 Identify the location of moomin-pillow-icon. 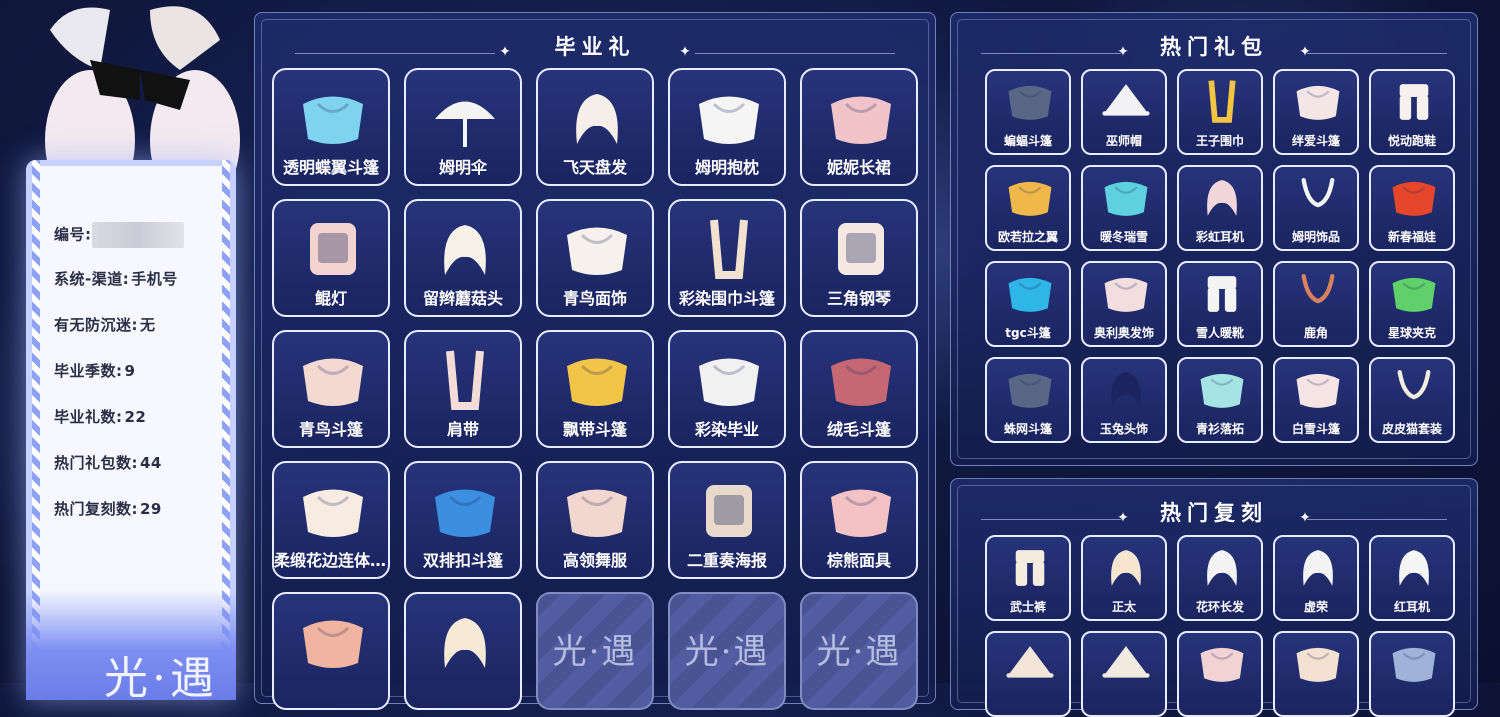
(729, 120).